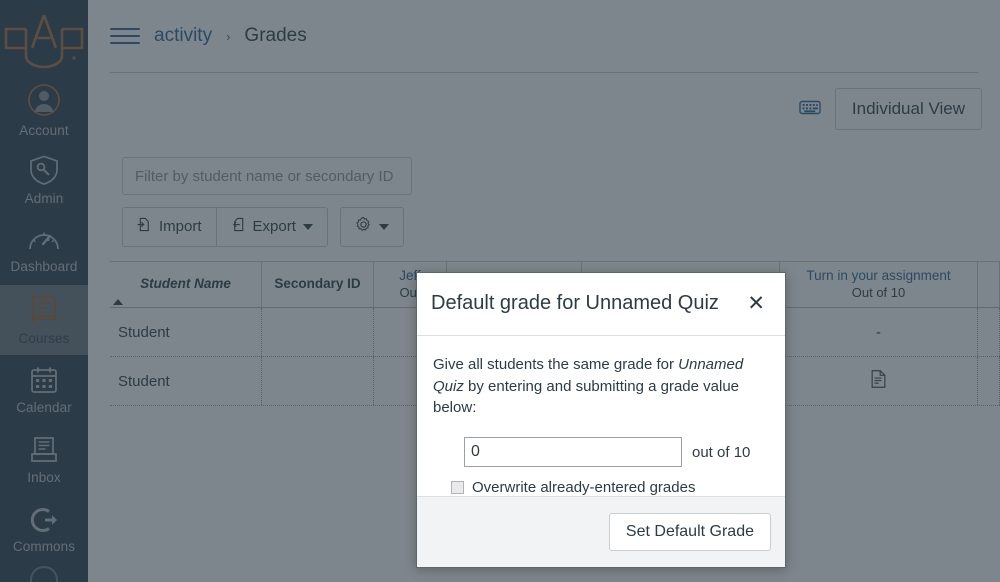 This screenshot has height=582, width=1000. I want to click on overwrite-label: Overwrite already-entered grades, so click(584, 488).